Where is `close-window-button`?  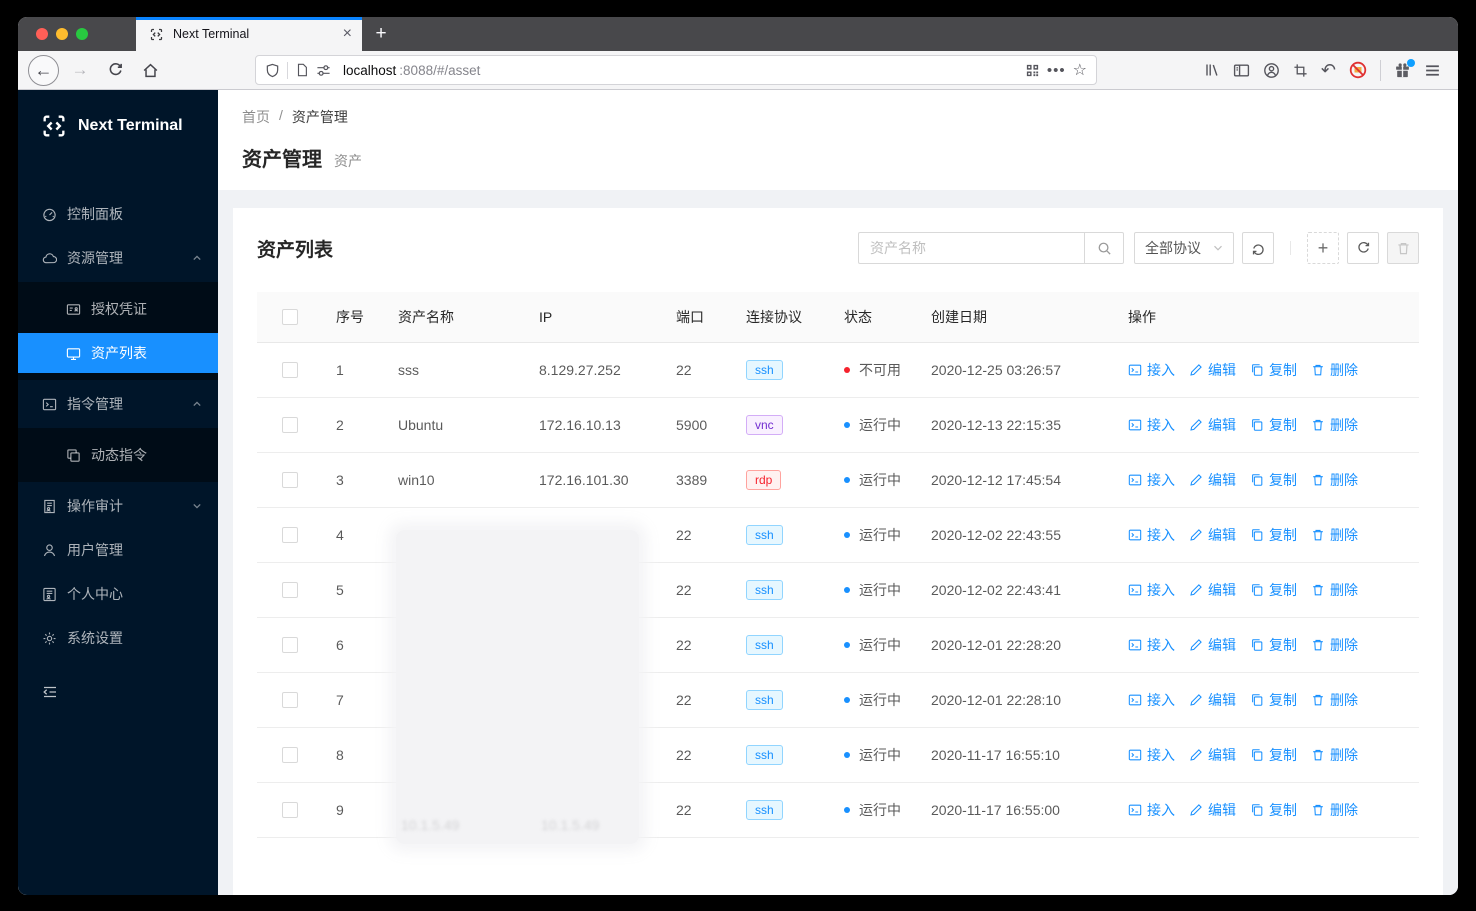
close-window-button is located at coordinates (42, 34).